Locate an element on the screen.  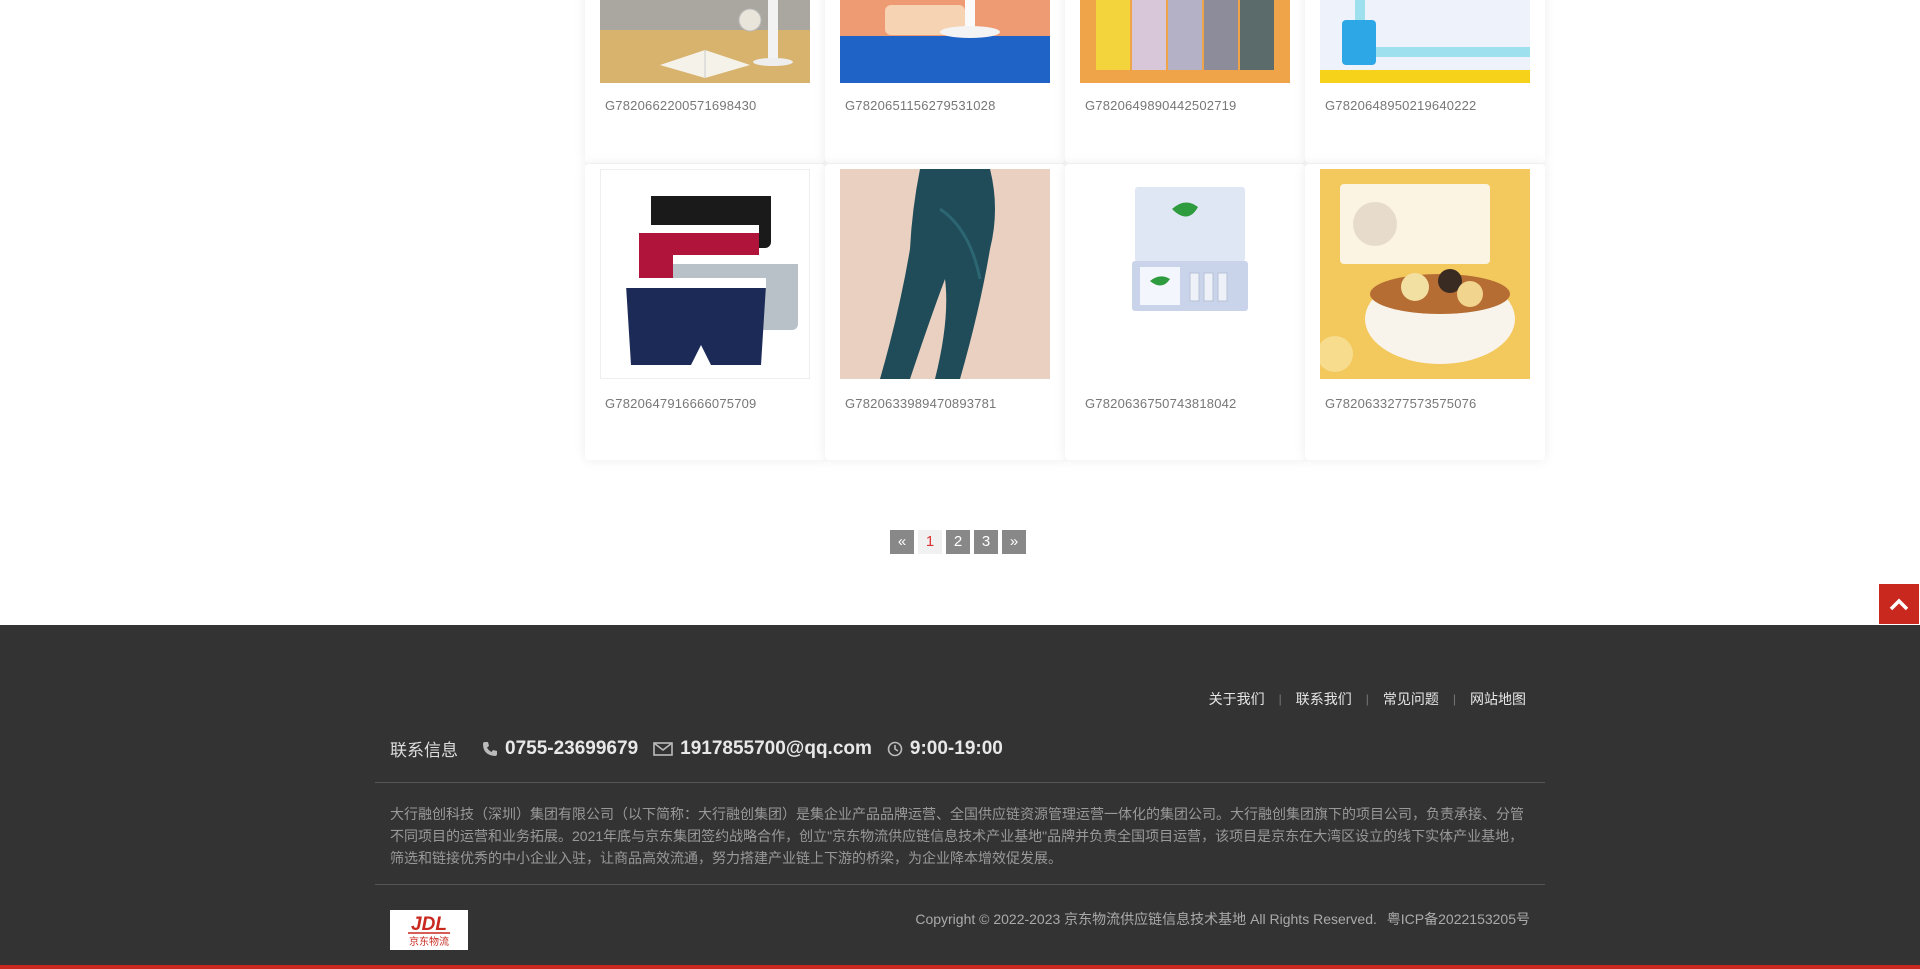
email-address: 1917855700@qq.com is located at coordinates (776, 748).